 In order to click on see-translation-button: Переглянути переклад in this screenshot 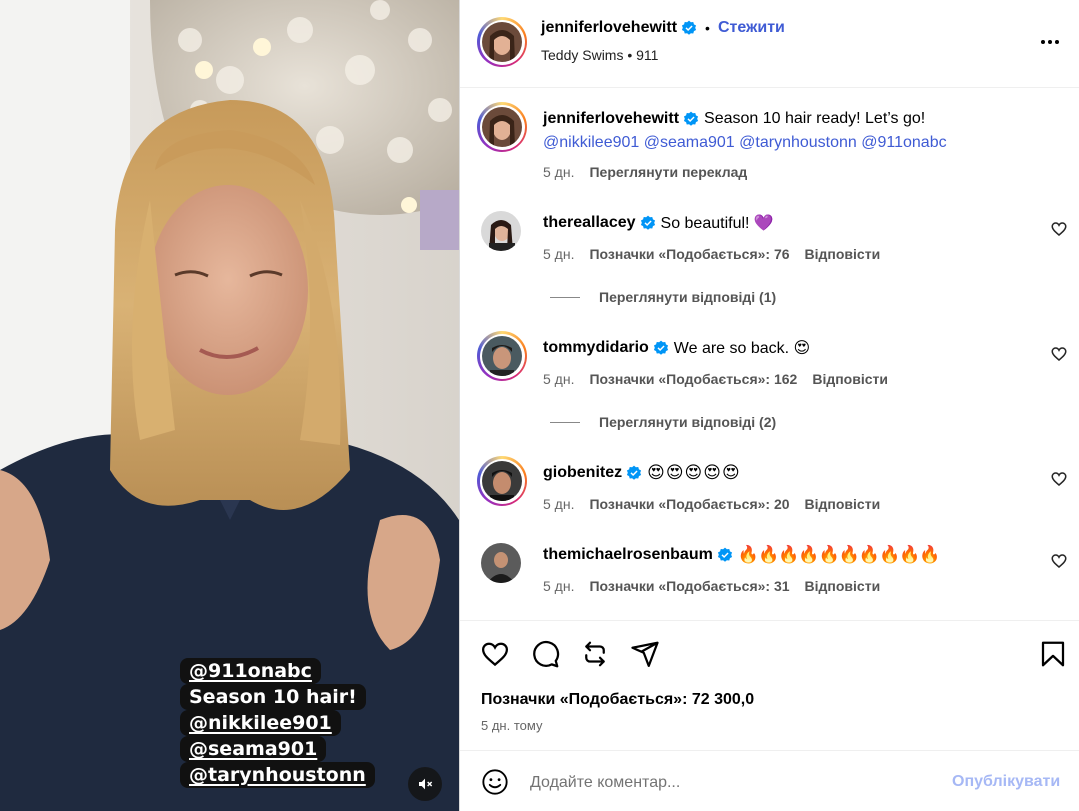, I will do `click(668, 172)`.